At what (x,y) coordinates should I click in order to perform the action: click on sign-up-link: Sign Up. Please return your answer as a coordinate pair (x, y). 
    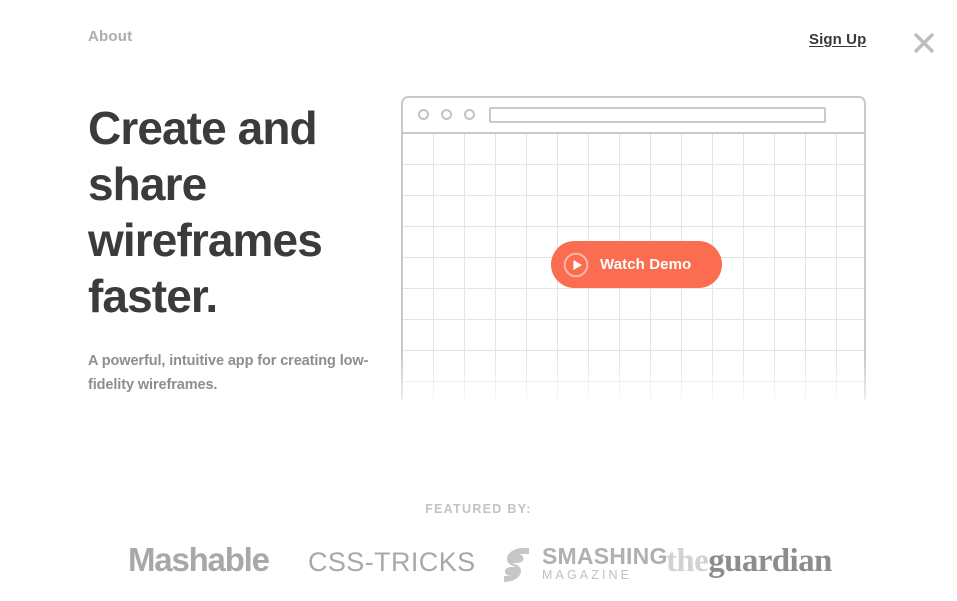
    Looking at the image, I should click on (837, 39).